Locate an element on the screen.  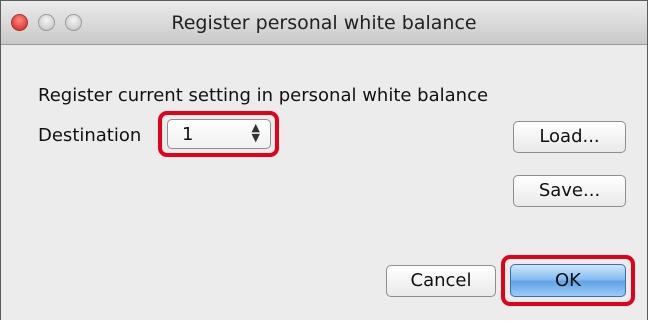
ok-button: OK is located at coordinates (568, 280).